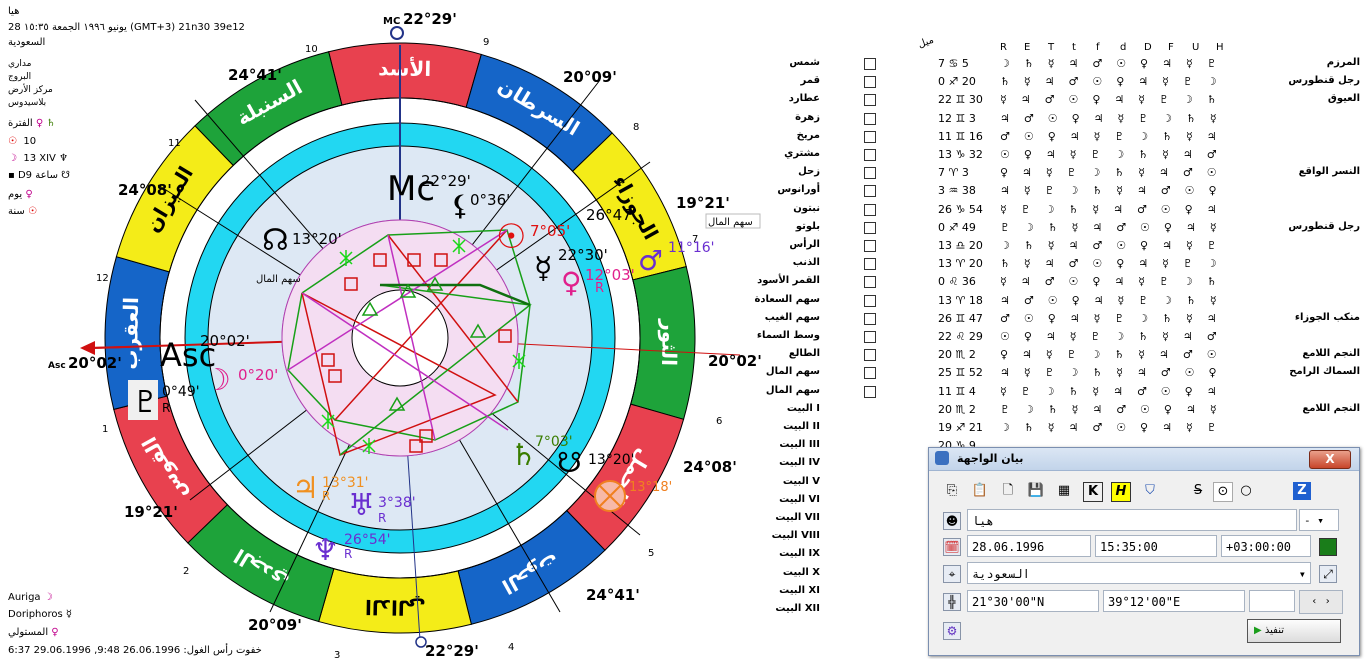 The height and width of the screenshot is (659, 1368). I want to click on row-name: أورانوس, so click(798, 190).